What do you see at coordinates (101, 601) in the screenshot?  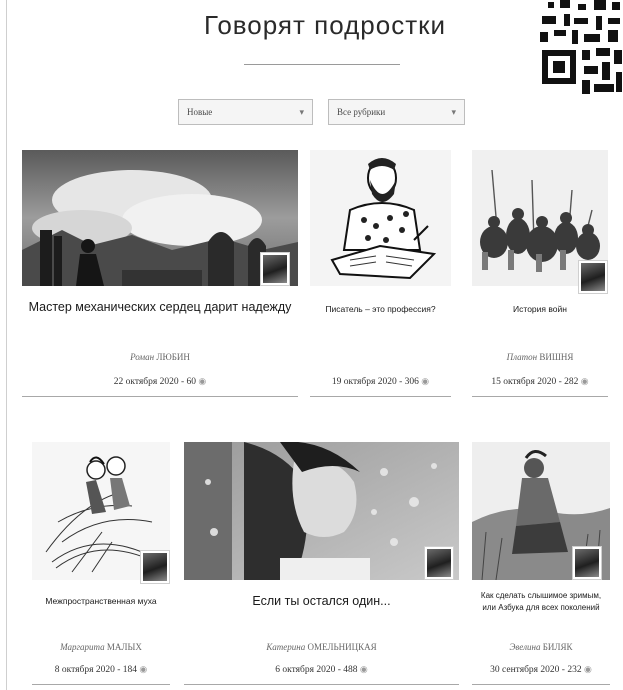 I see `article-title: Межпространственная муха` at bounding box center [101, 601].